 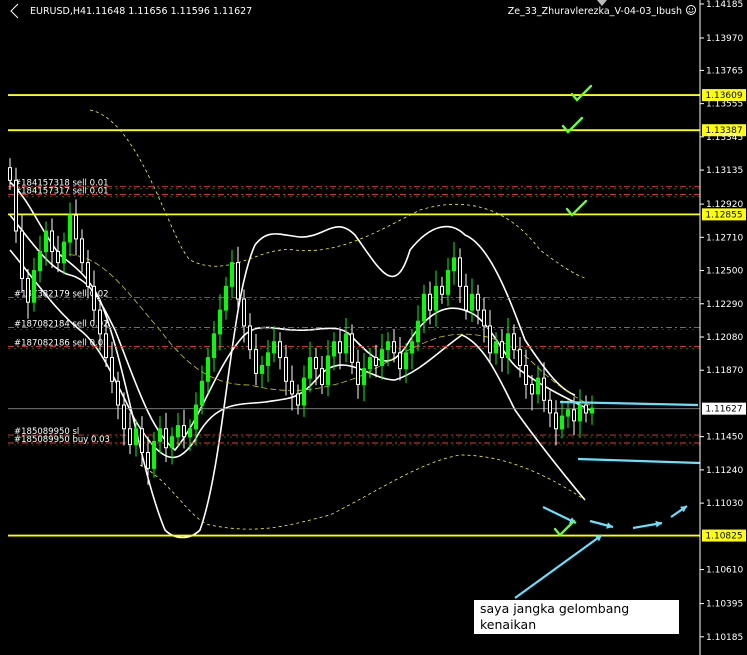 I want to click on order-label-1: #184157317 sell 0.01, so click(x=61, y=192).